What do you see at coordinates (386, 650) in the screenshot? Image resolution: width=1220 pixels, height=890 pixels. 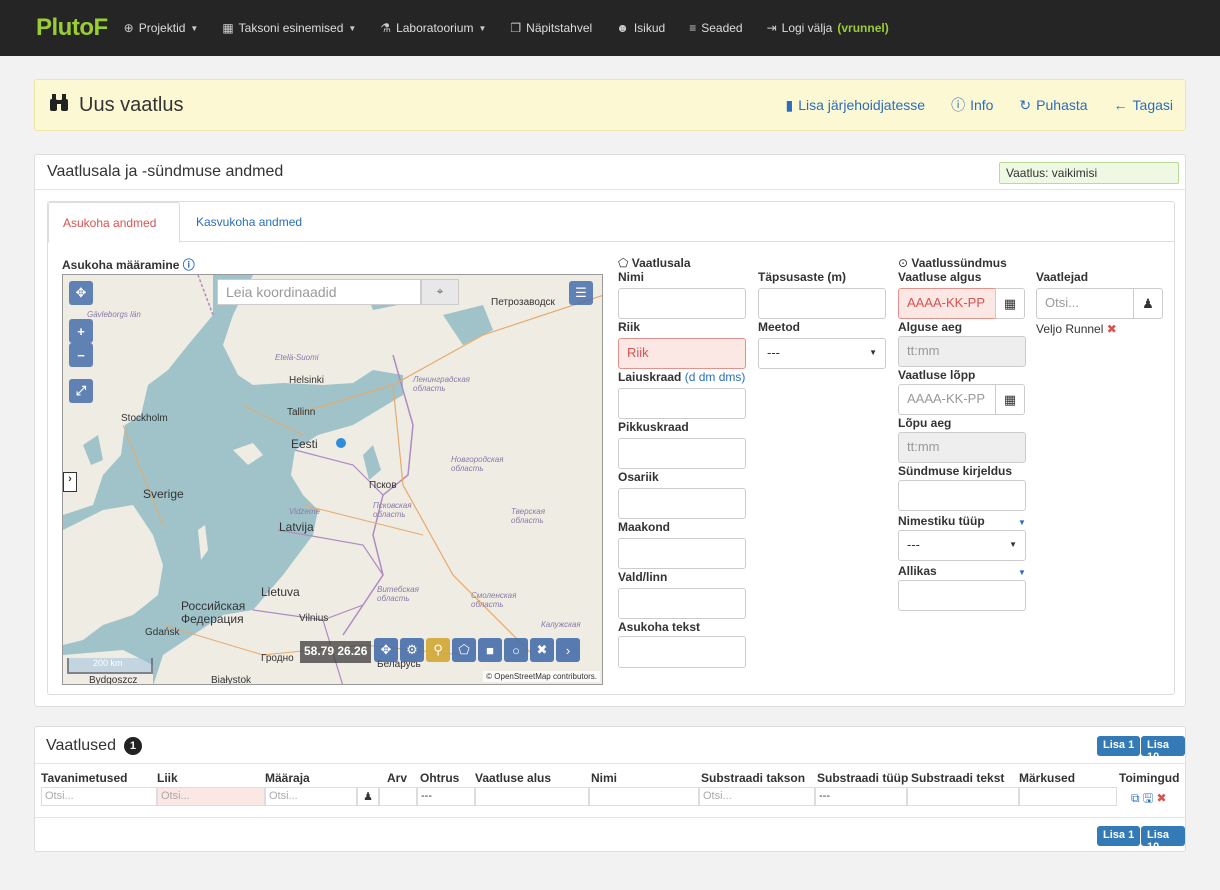 I see `move-tool-icon: ✥` at bounding box center [386, 650].